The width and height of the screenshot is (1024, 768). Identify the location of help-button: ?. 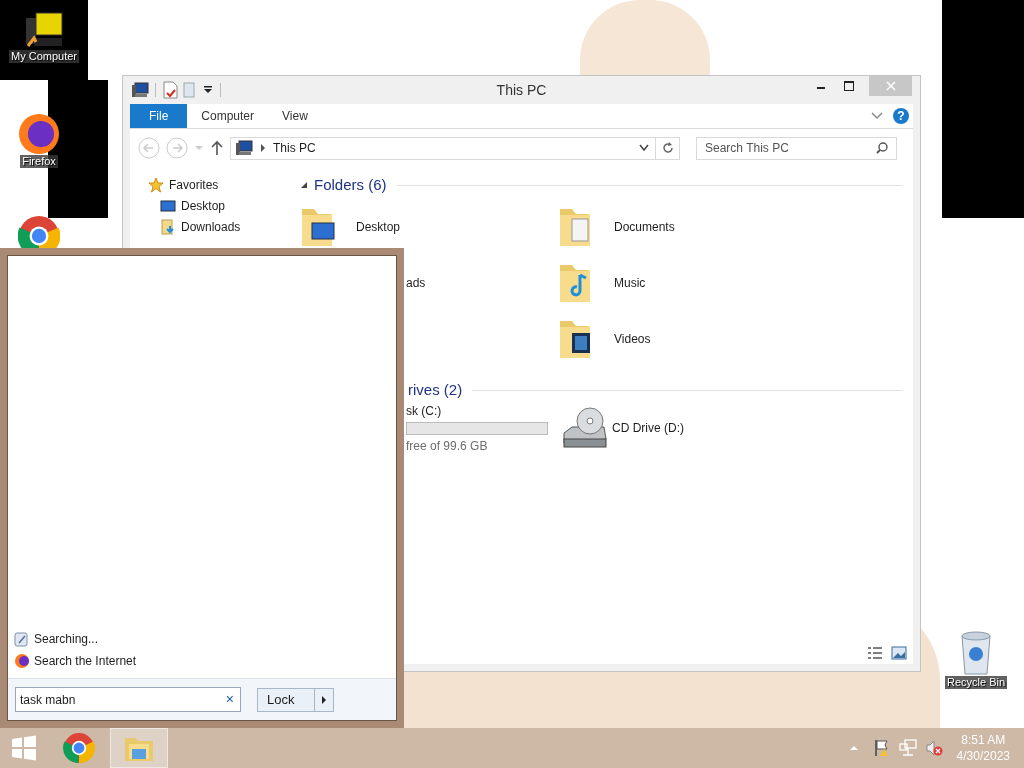
(901, 116).